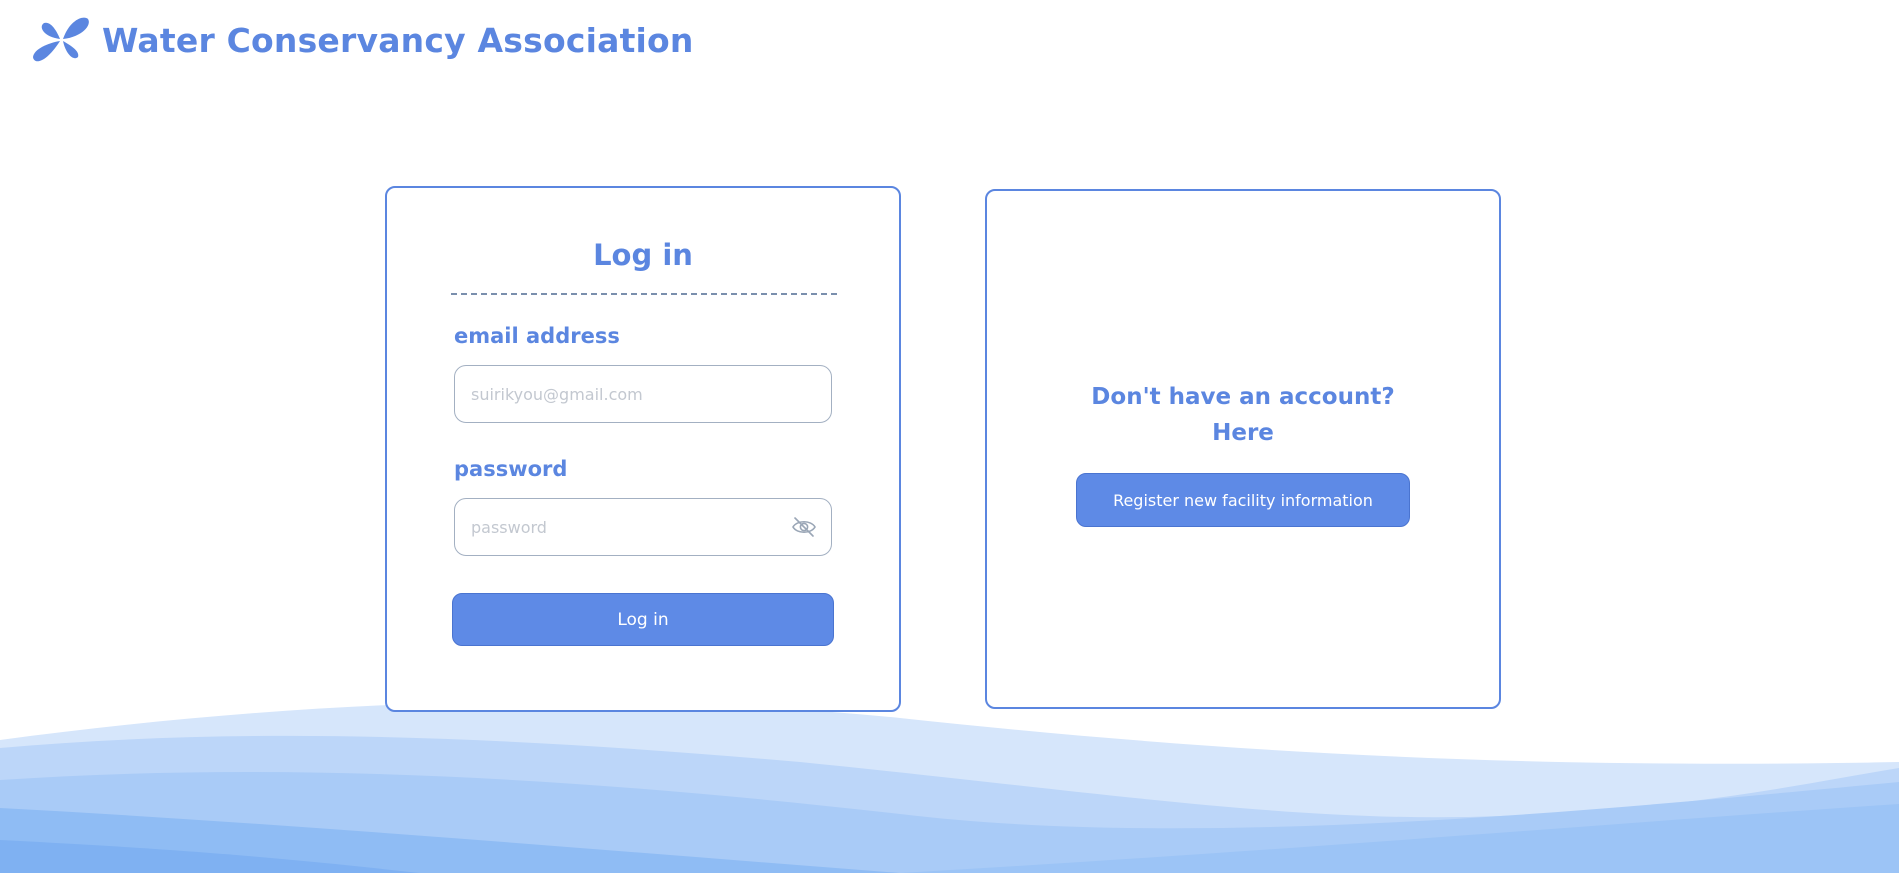 The width and height of the screenshot is (1899, 873). I want to click on login-title: Log in, so click(643, 255).